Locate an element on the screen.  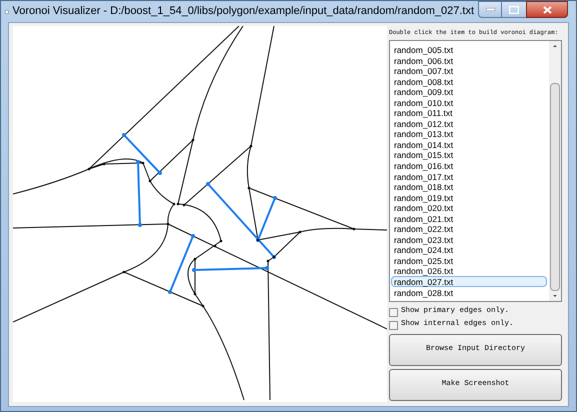
scrollbar is located at coordinates (555, 171).